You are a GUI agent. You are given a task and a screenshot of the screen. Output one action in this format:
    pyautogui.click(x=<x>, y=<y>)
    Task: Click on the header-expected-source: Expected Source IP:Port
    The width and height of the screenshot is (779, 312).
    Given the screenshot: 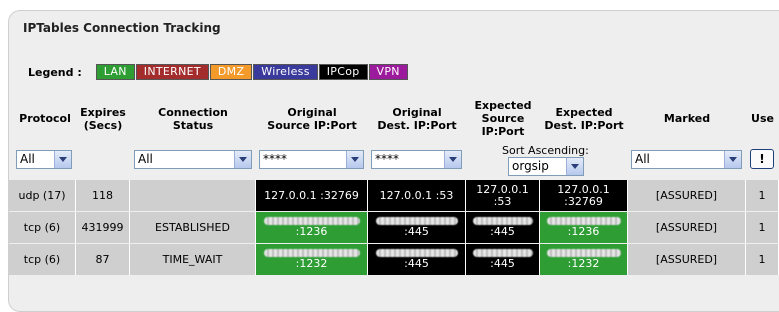 What is the action you would take?
    pyautogui.click(x=503, y=118)
    